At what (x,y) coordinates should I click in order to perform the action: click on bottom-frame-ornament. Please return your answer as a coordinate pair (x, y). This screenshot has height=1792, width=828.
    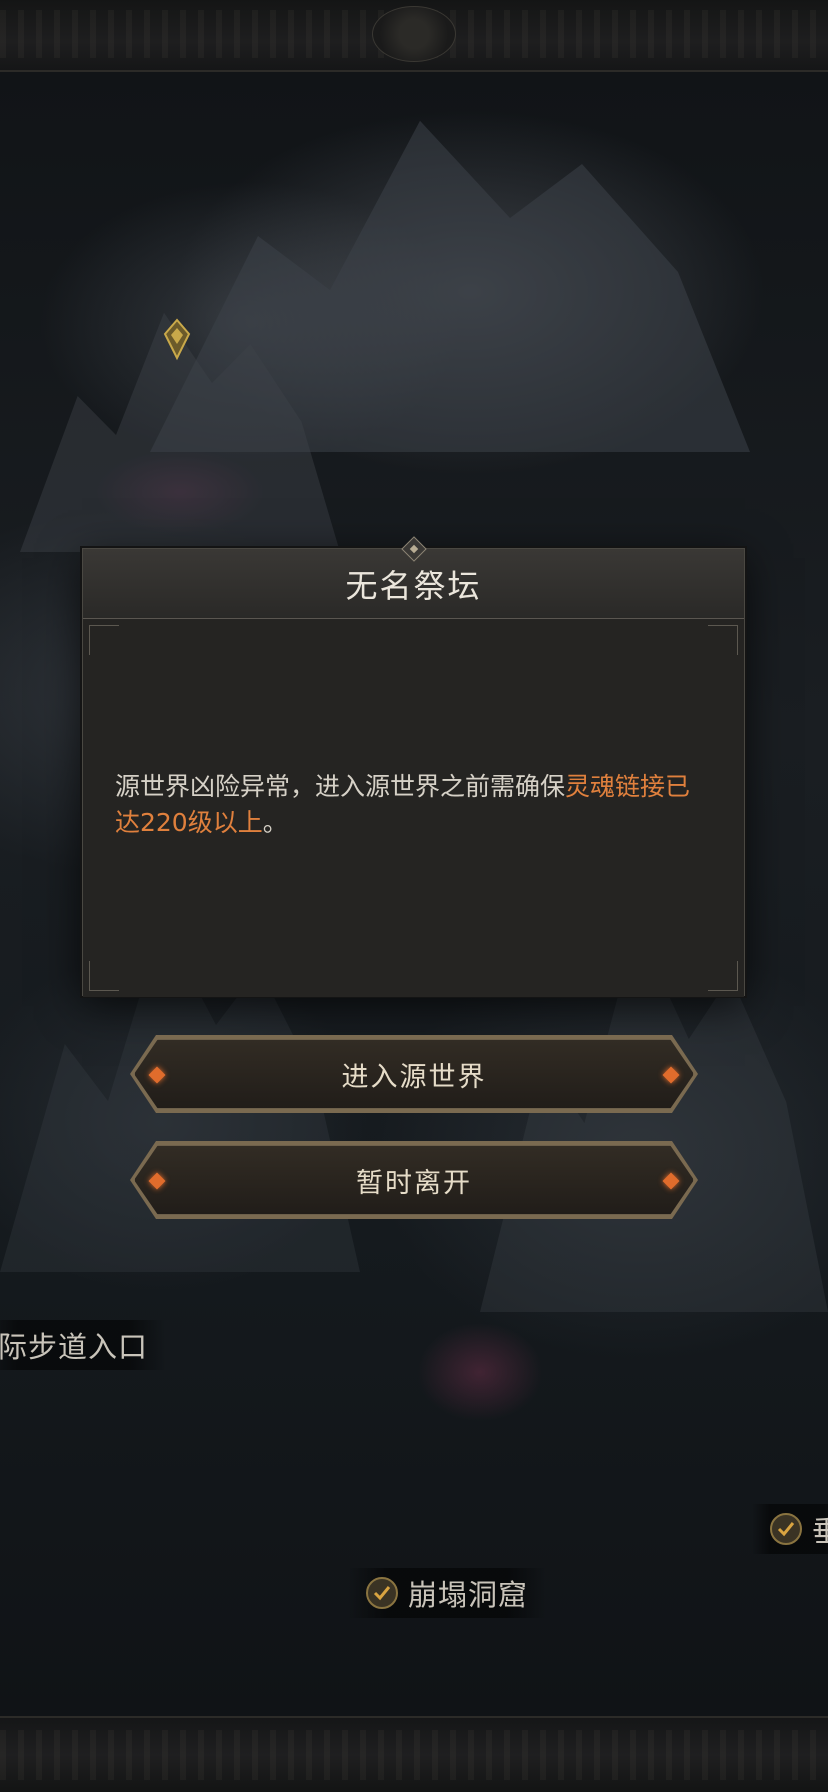
    Looking at the image, I should click on (414, 1755).